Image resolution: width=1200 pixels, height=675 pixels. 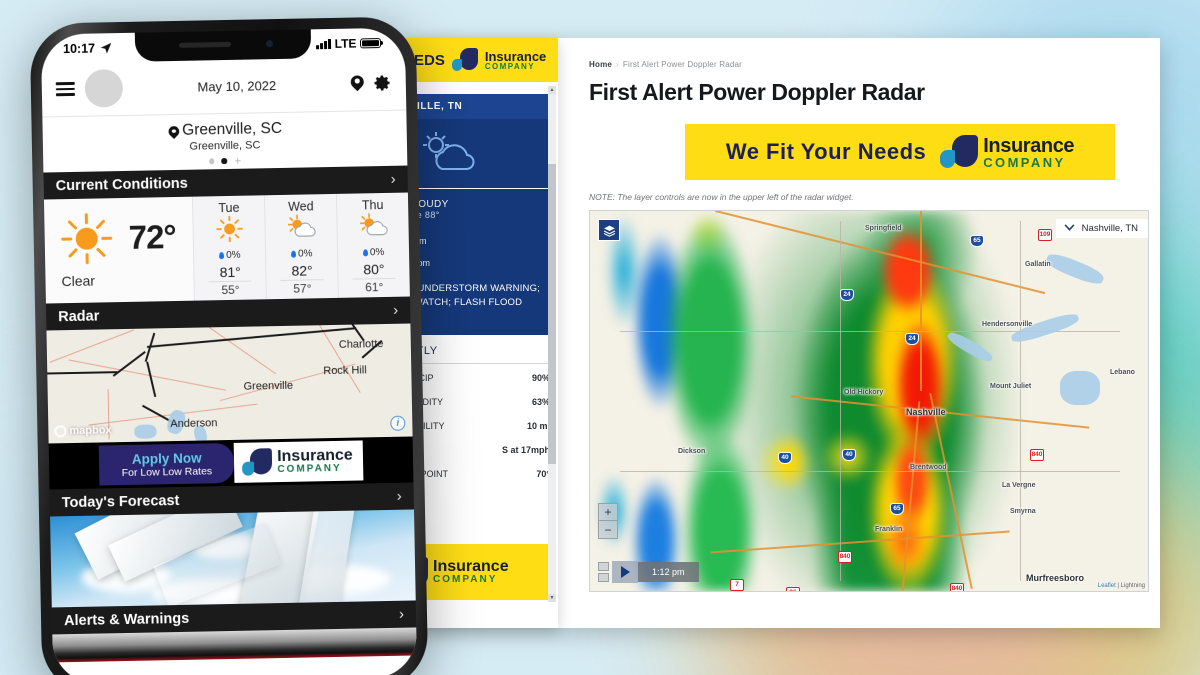 I want to click on route-shield: 65, so click(x=897, y=509).